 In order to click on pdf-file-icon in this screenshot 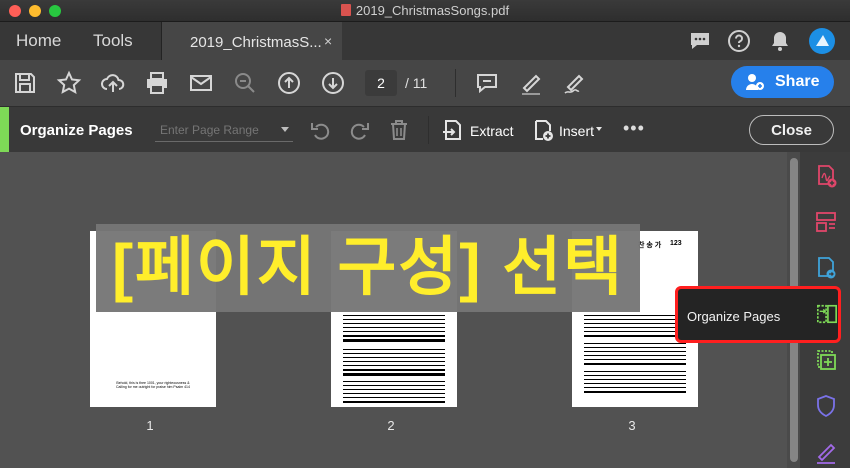, I will do `click(345, 10)`.